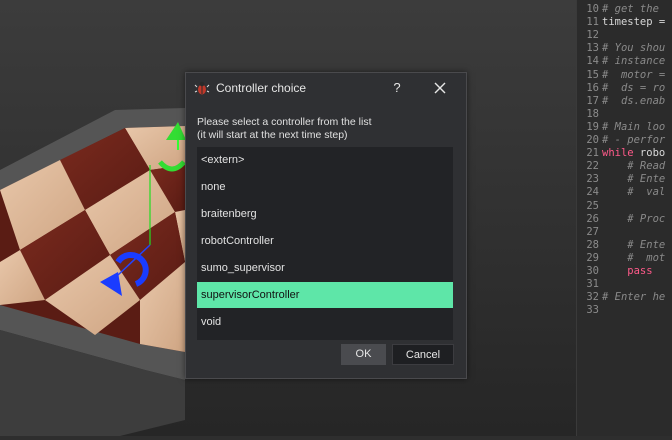 Image resolution: width=672 pixels, height=440 pixels. What do you see at coordinates (592, 179) in the screenshot?
I see `line-number: 23` at bounding box center [592, 179].